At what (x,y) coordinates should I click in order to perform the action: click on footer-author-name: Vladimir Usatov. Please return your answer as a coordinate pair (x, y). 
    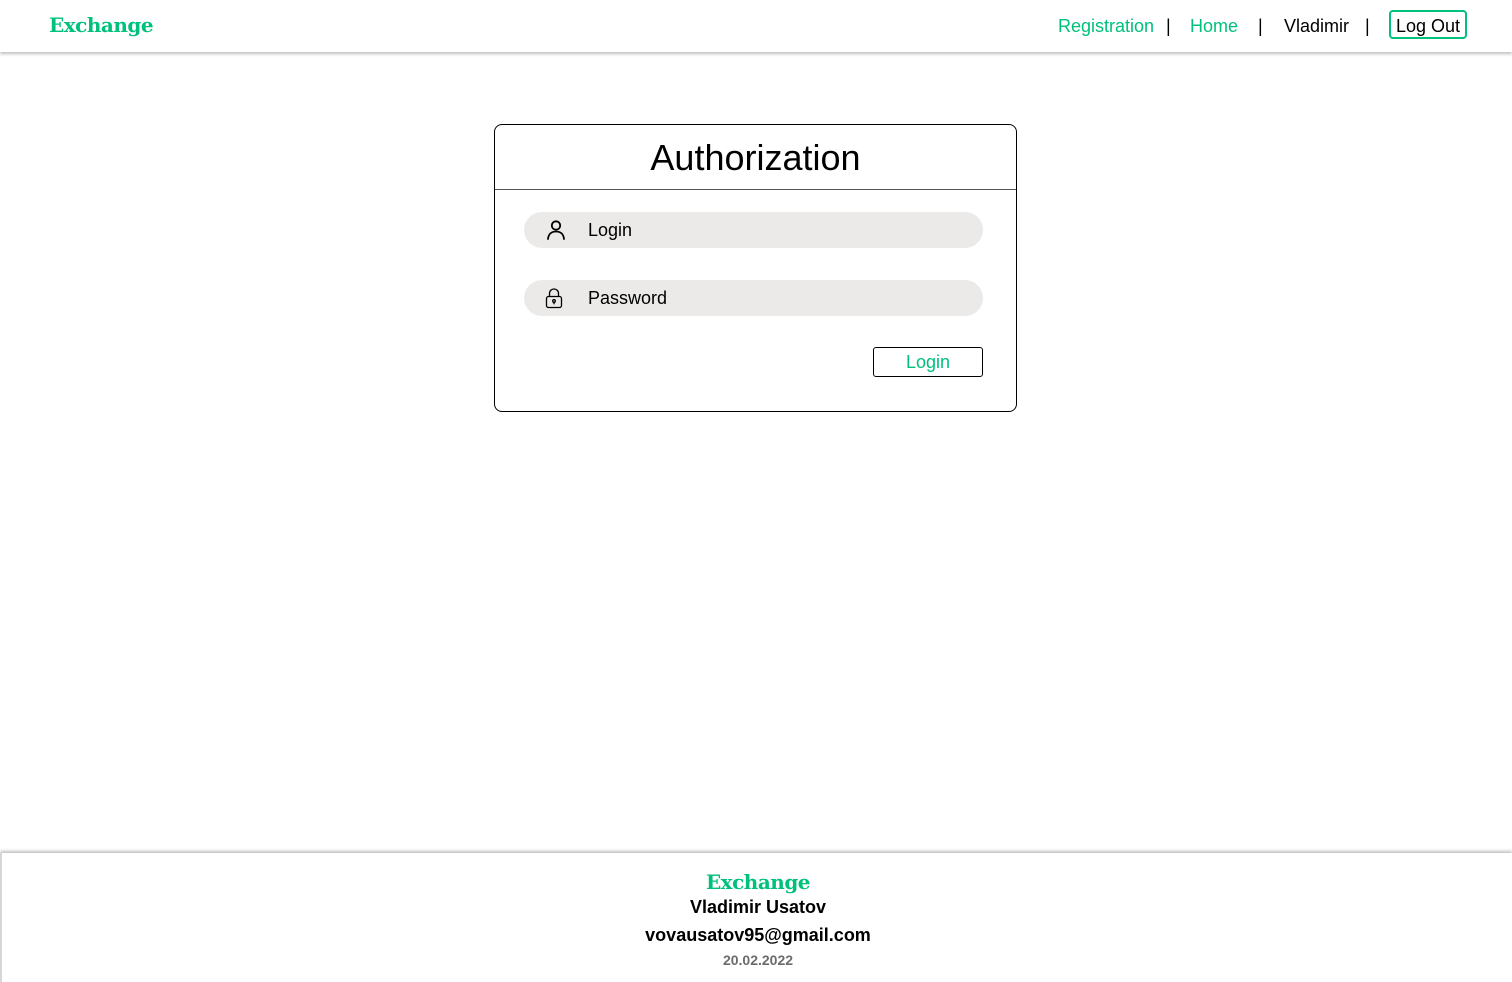
    Looking at the image, I should click on (758, 907).